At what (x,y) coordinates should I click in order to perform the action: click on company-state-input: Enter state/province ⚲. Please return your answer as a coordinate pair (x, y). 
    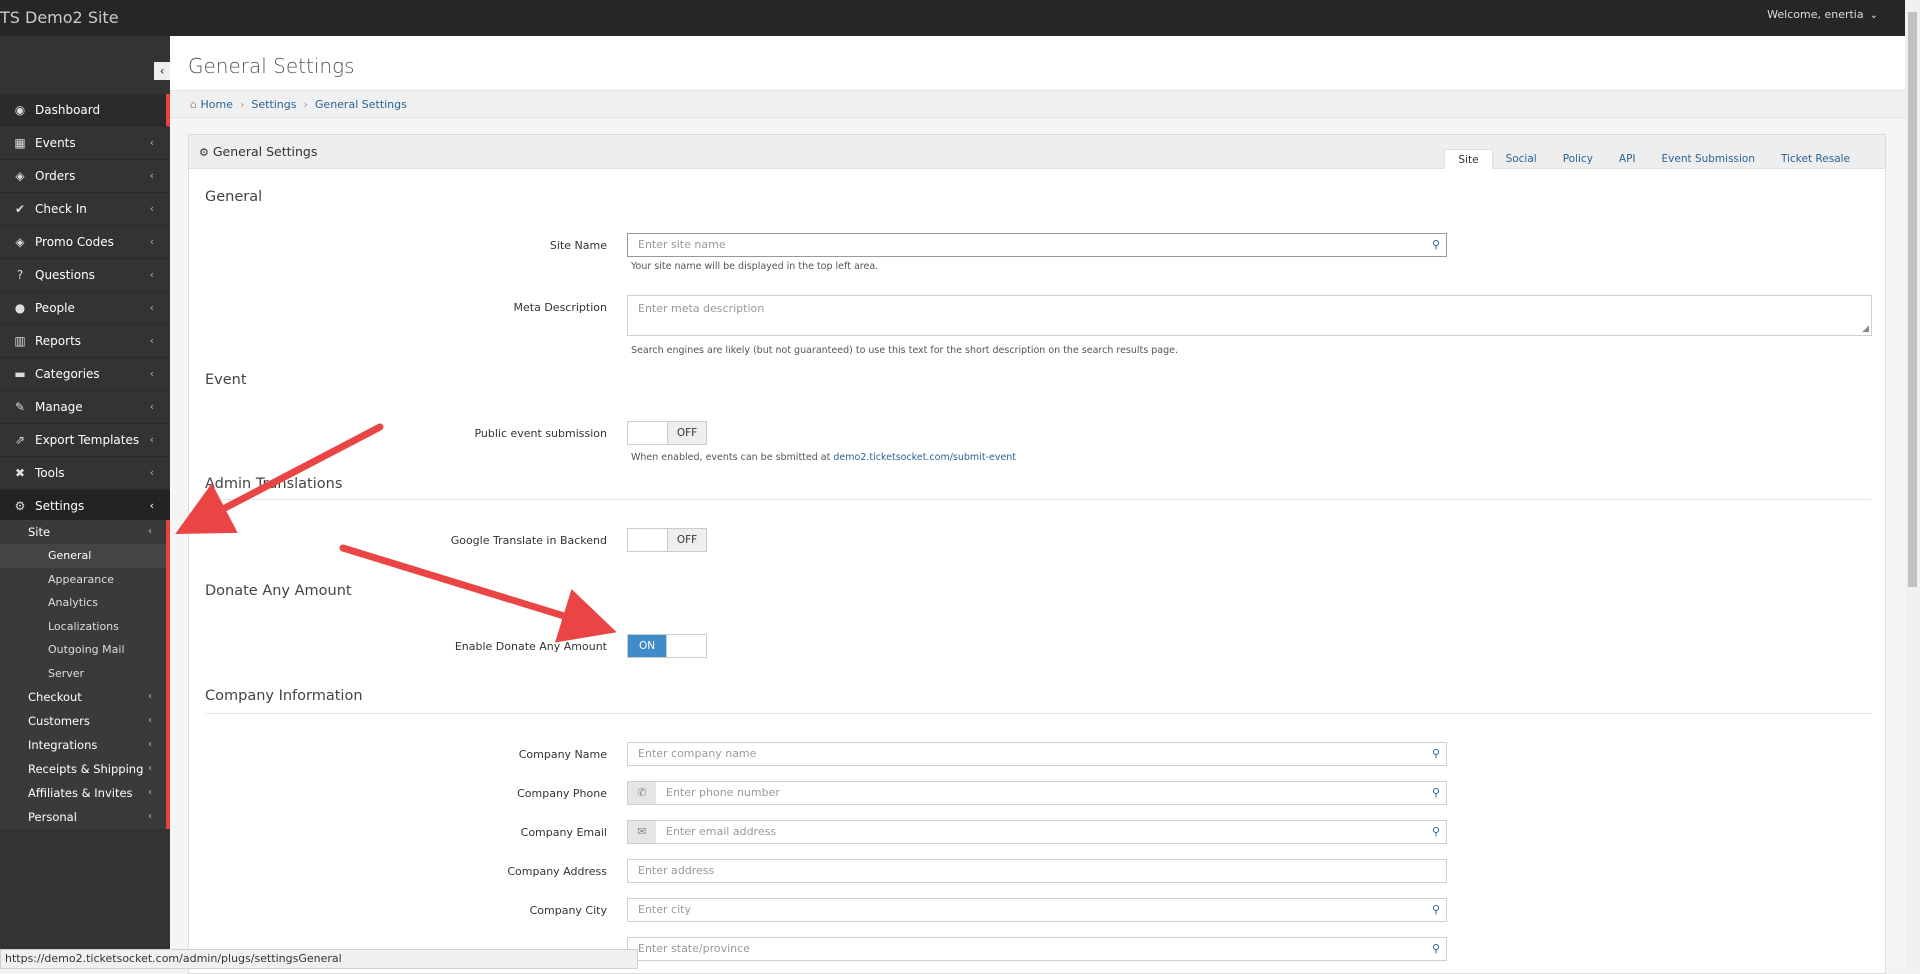
    Looking at the image, I should click on (1037, 949).